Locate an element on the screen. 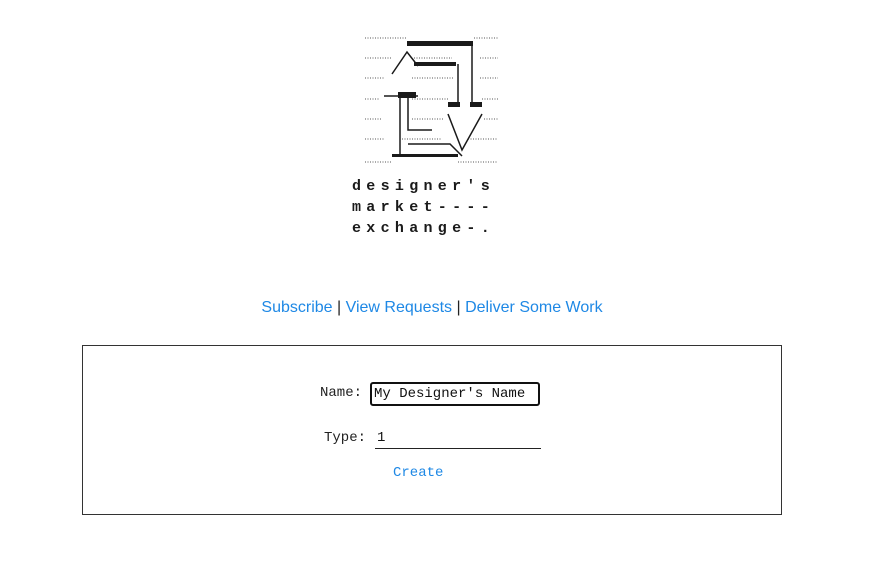  type-input is located at coordinates (458, 438).